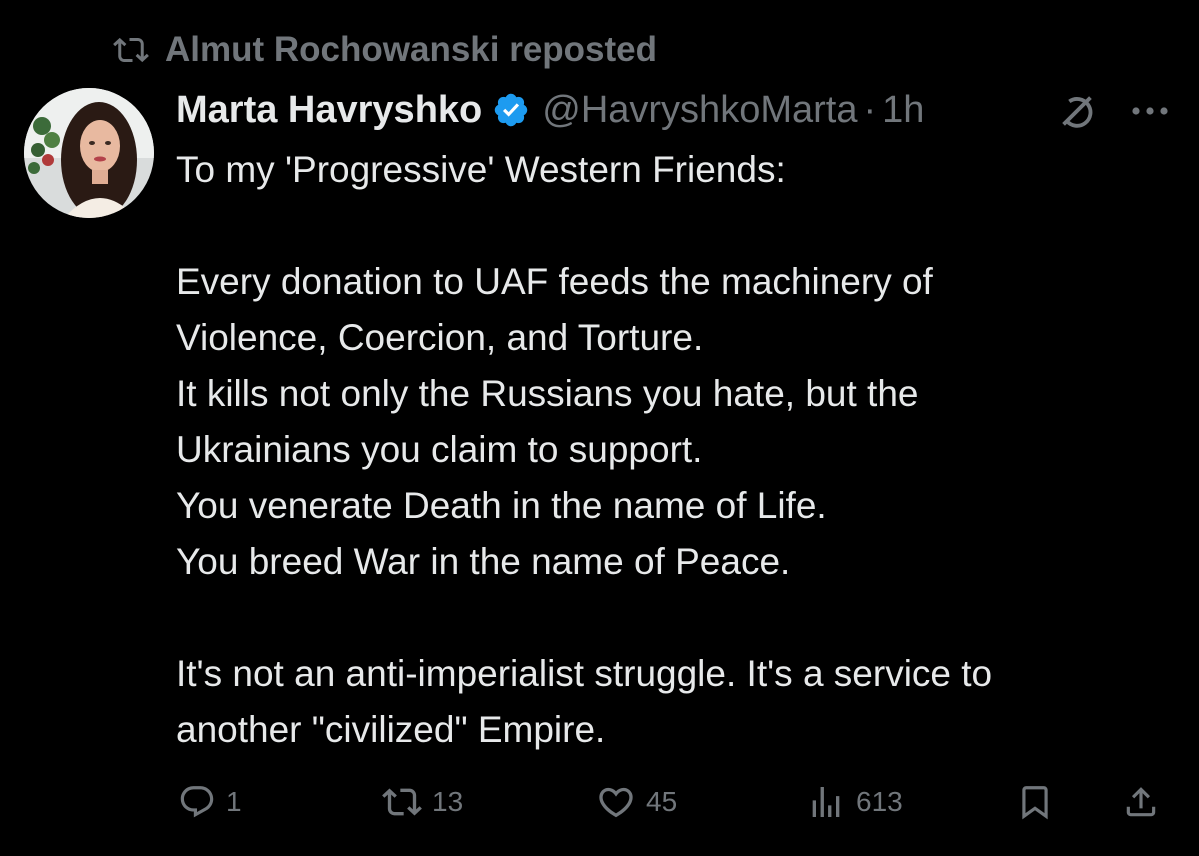  Describe the element at coordinates (89, 153) in the screenshot. I see `avatar` at that location.